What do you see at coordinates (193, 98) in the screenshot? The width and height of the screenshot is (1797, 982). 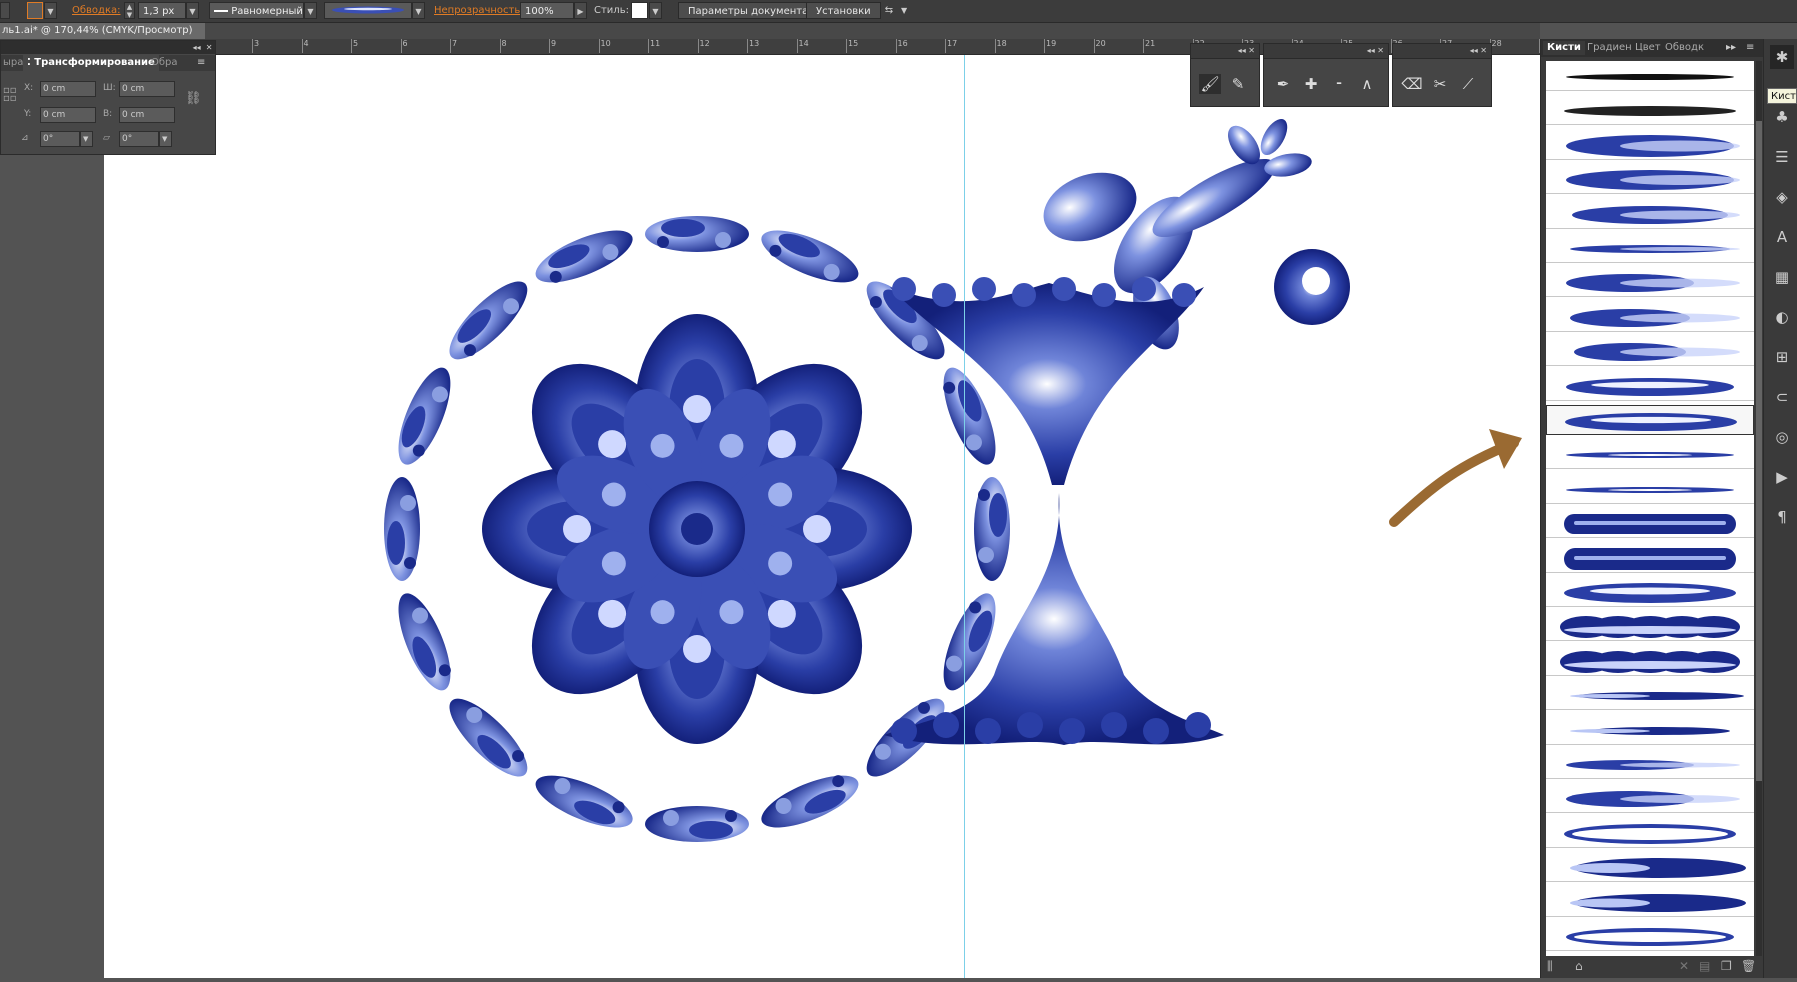 I see `constrain-proportions-icon: ⛓` at bounding box center [193, 98].